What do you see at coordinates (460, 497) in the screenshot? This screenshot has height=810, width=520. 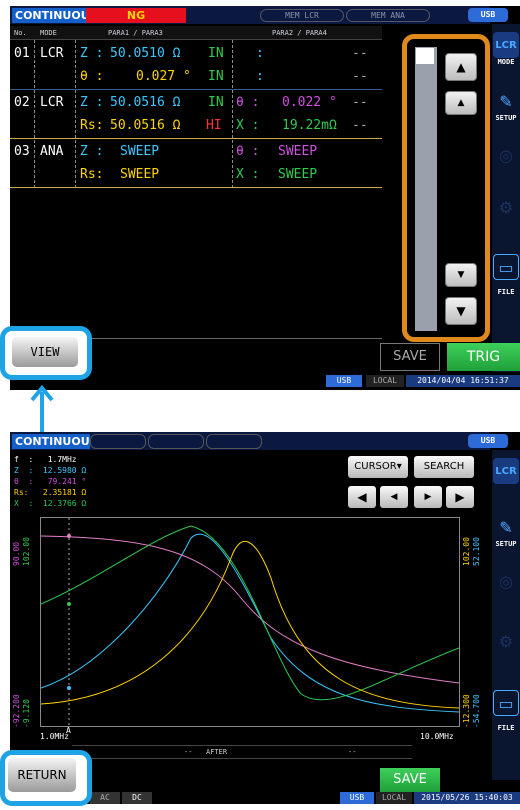 I see `cursor-fast-right-button: ▶` at bounding box center [460, 497].